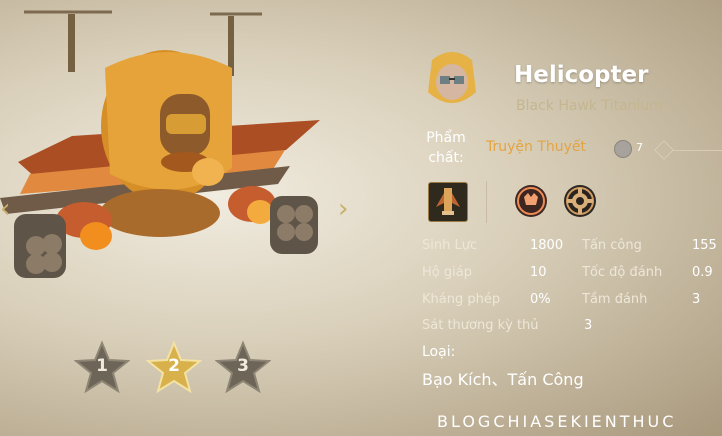  I want to click on fox-icon, so click(531, 201).